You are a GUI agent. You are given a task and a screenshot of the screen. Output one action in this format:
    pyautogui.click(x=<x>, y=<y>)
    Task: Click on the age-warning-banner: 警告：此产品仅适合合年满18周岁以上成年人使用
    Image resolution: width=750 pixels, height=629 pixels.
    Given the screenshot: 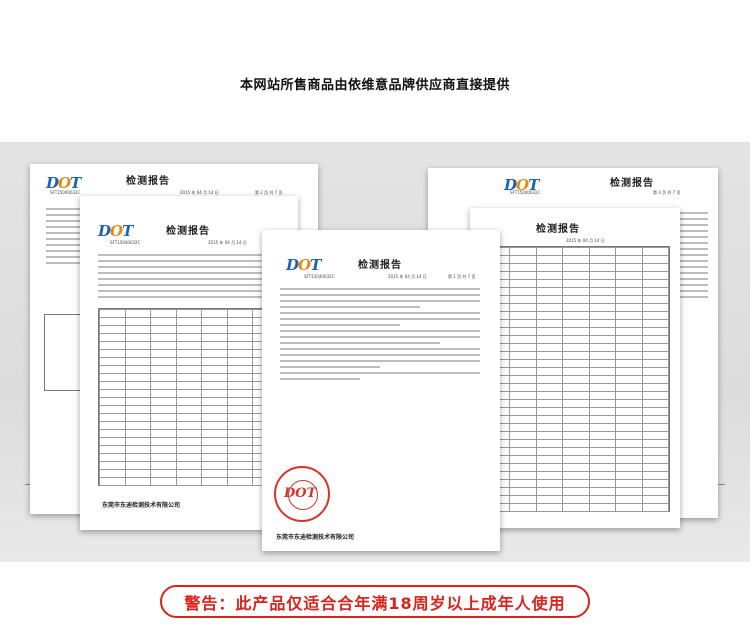 What is the action you would take?
    pyautogui.click(x=375, y=601)
    